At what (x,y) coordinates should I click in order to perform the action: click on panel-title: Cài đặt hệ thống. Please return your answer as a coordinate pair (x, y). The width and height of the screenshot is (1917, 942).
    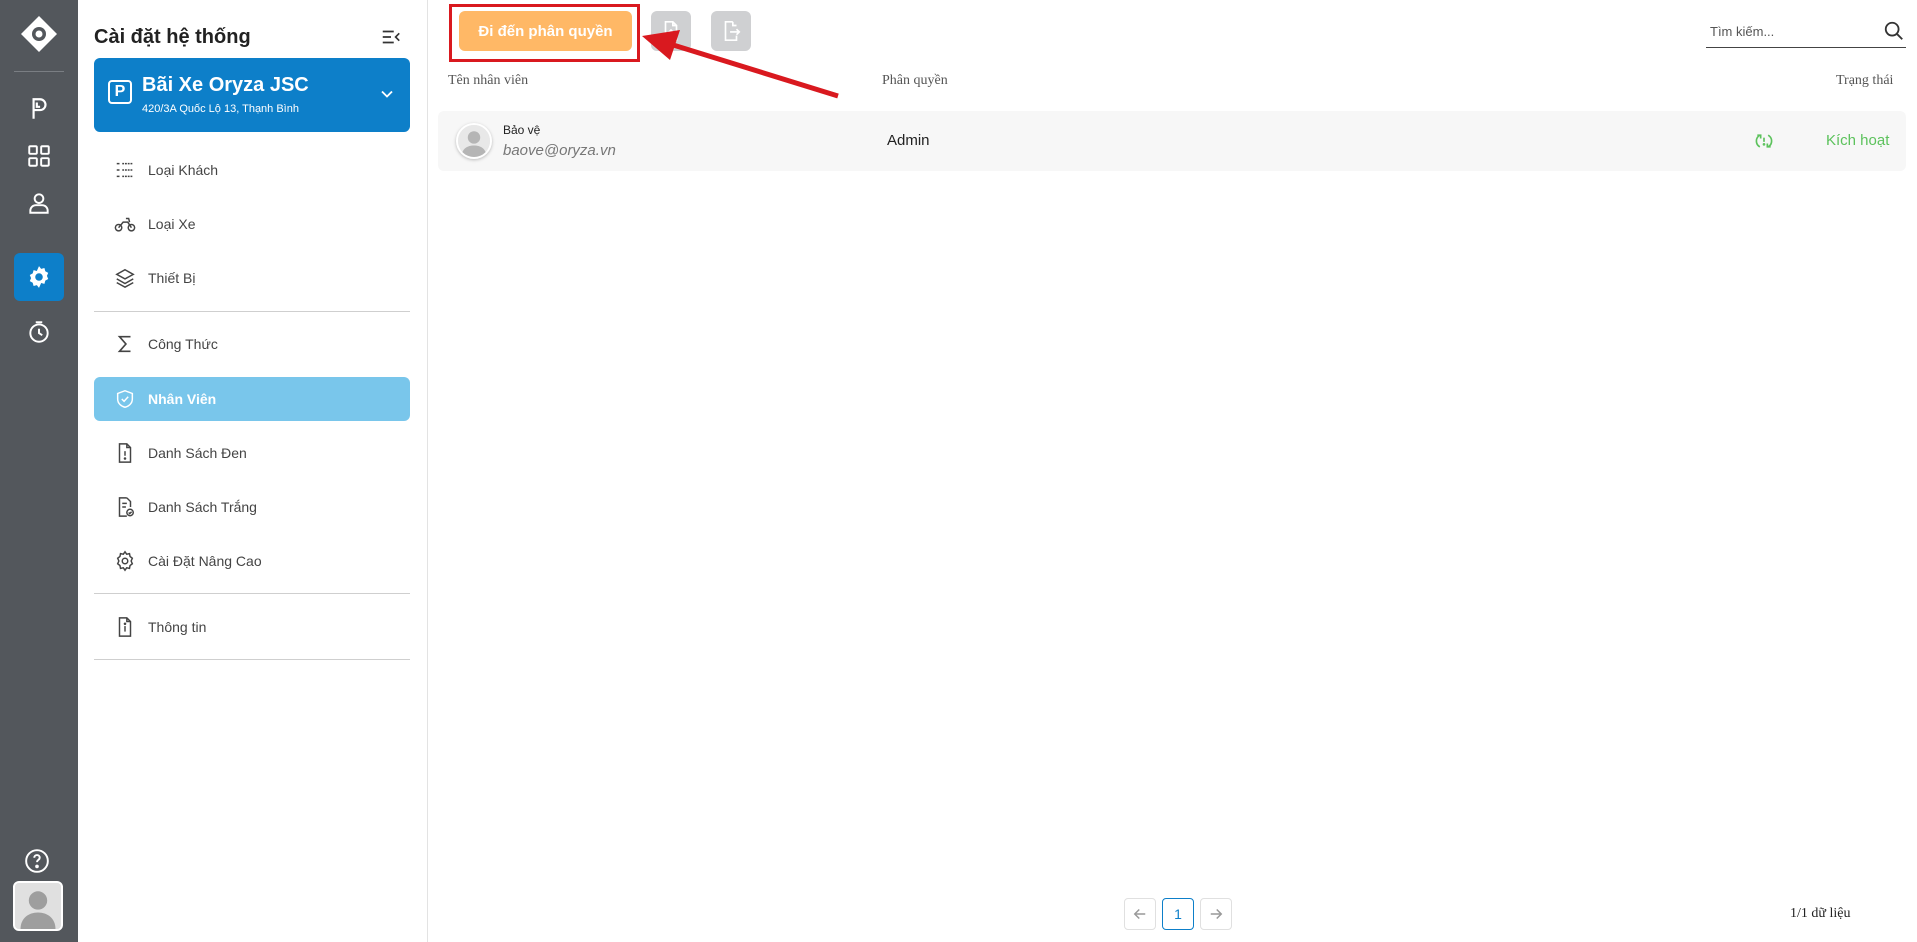
    Looking at the image, I should click on (172, 37).